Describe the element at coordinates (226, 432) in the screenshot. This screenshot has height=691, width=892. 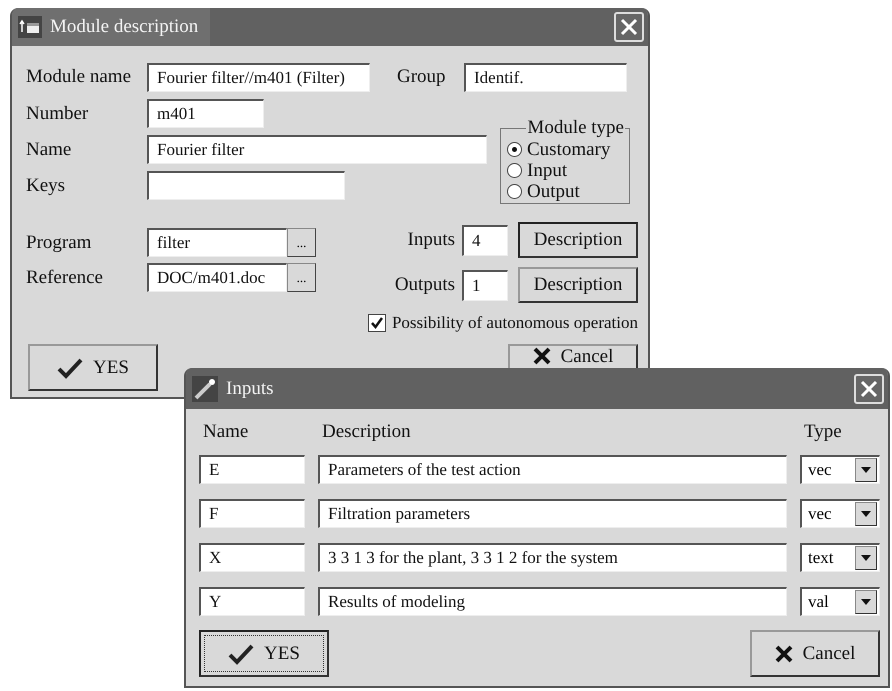
I see `column-header: Name` at that location.